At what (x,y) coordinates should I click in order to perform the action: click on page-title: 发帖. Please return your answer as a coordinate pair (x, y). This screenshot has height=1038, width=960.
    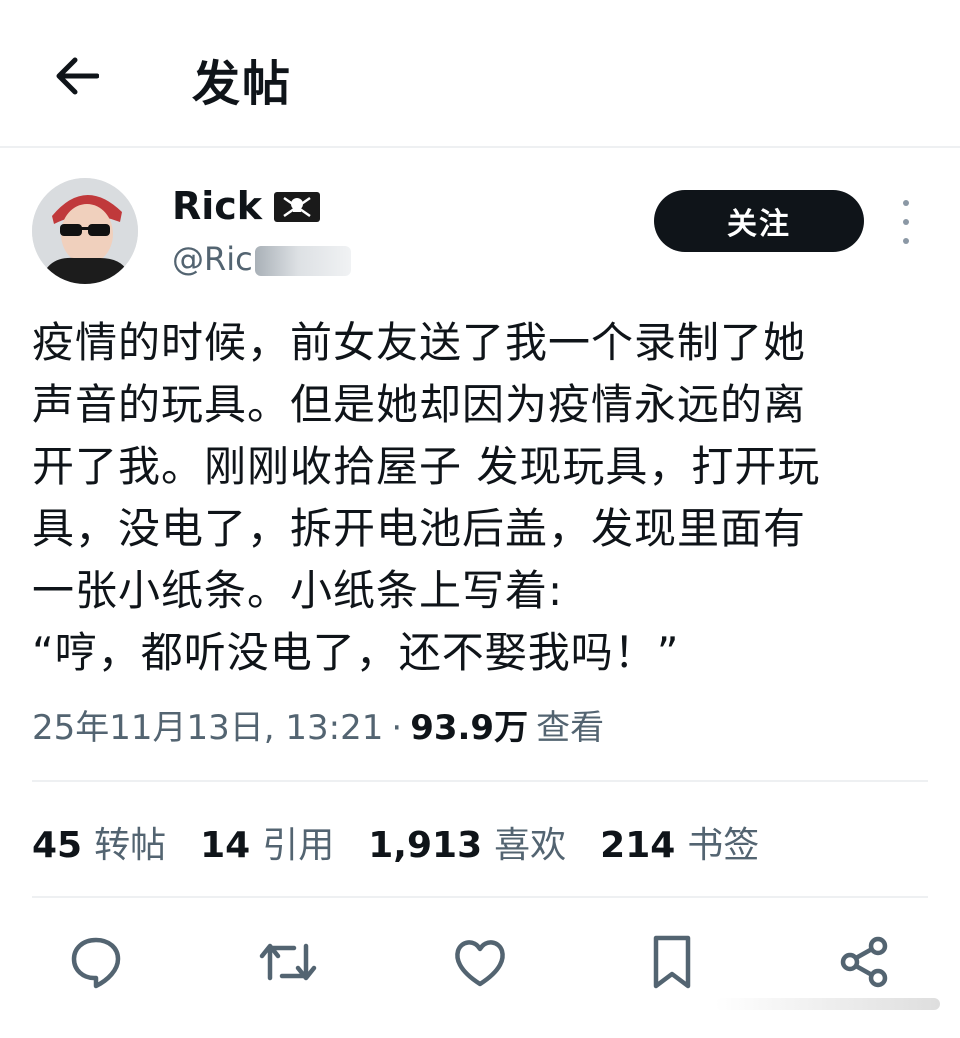
    Looking at the image, I should click on (242, 84).